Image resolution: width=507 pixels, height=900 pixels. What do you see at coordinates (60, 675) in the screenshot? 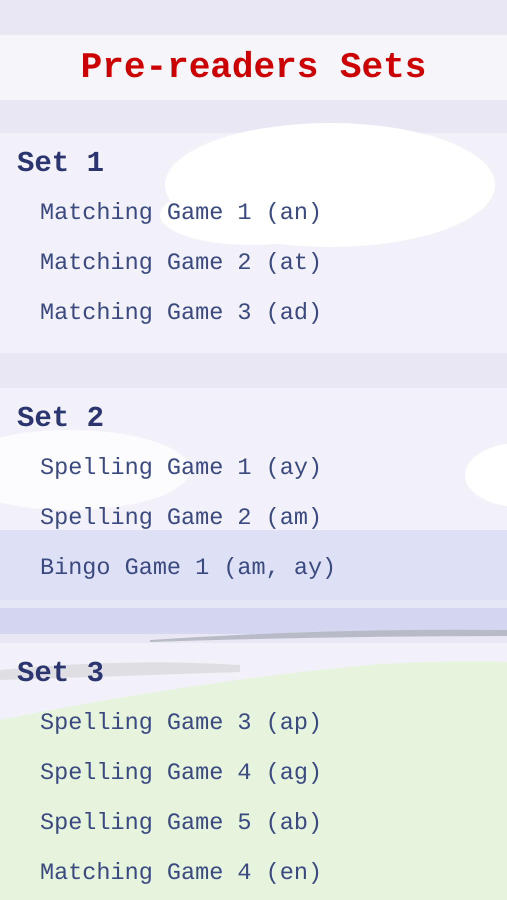
I see `set-heading: Set 3` at bounding box center [60, 675].